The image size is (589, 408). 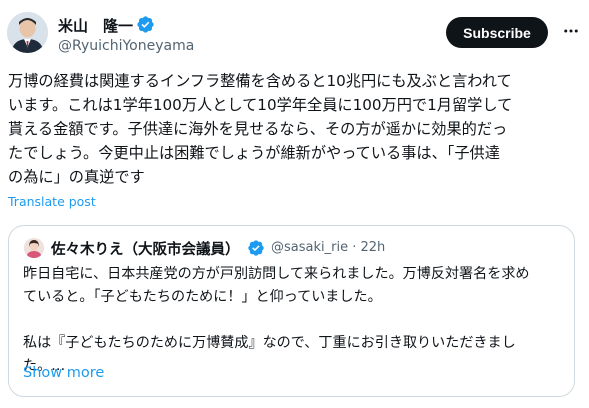 I want to click on author-avatar-image, so click(x=27, y=32).